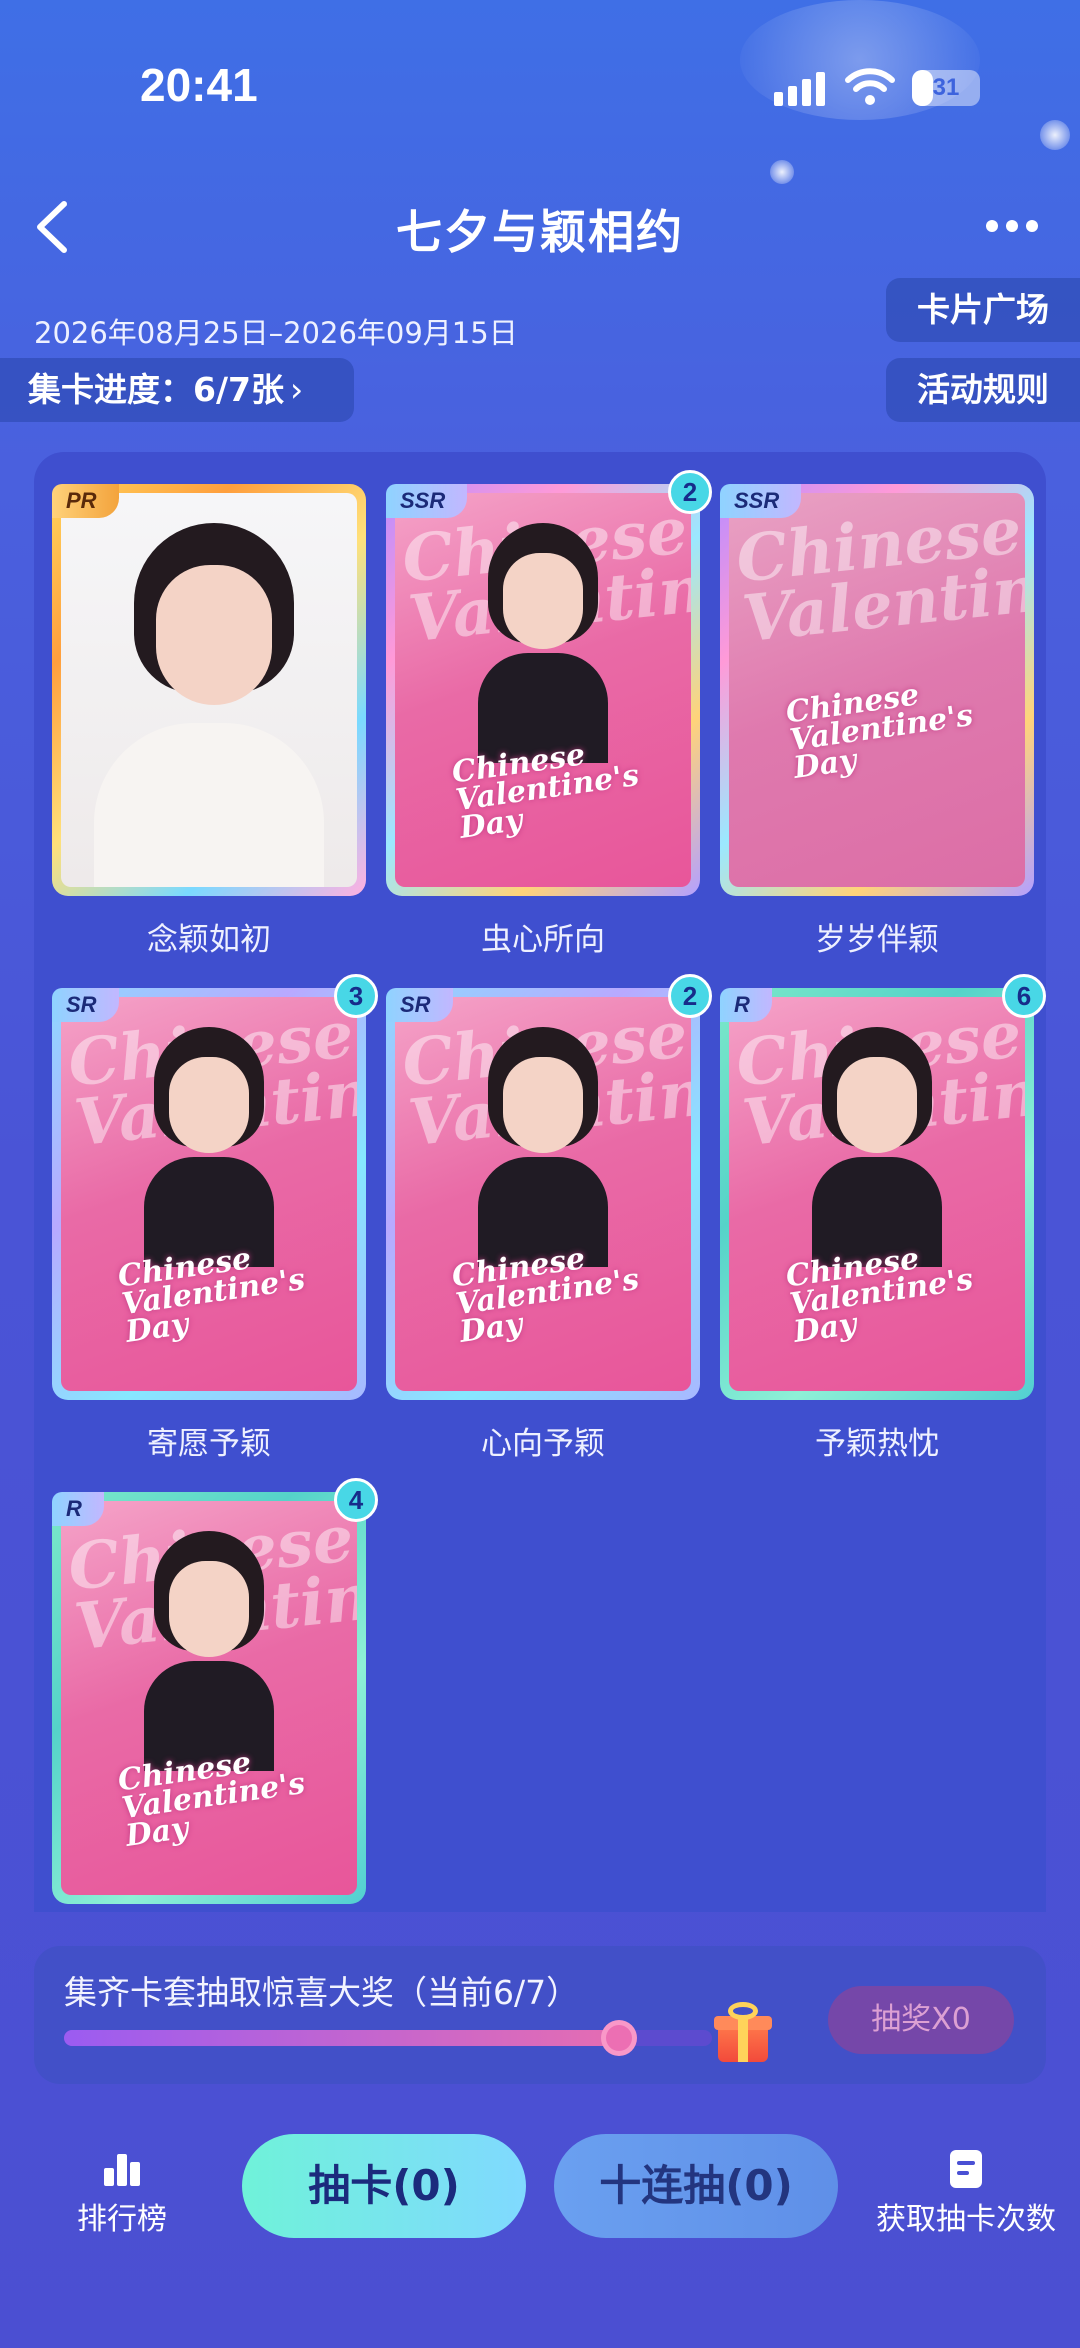 The width and height of the screenshot is (1080, 2348). Describe the element at coordinates (540, 232) in the screenshot. I see `page-title: 七夕与颖相约` at that location.